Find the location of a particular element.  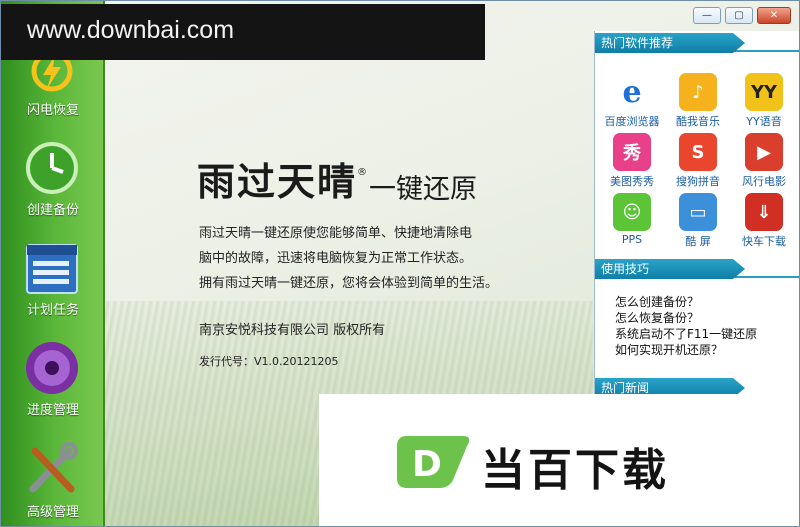

sogou-pinyin-icon: S is located at coordinates (698, 152).